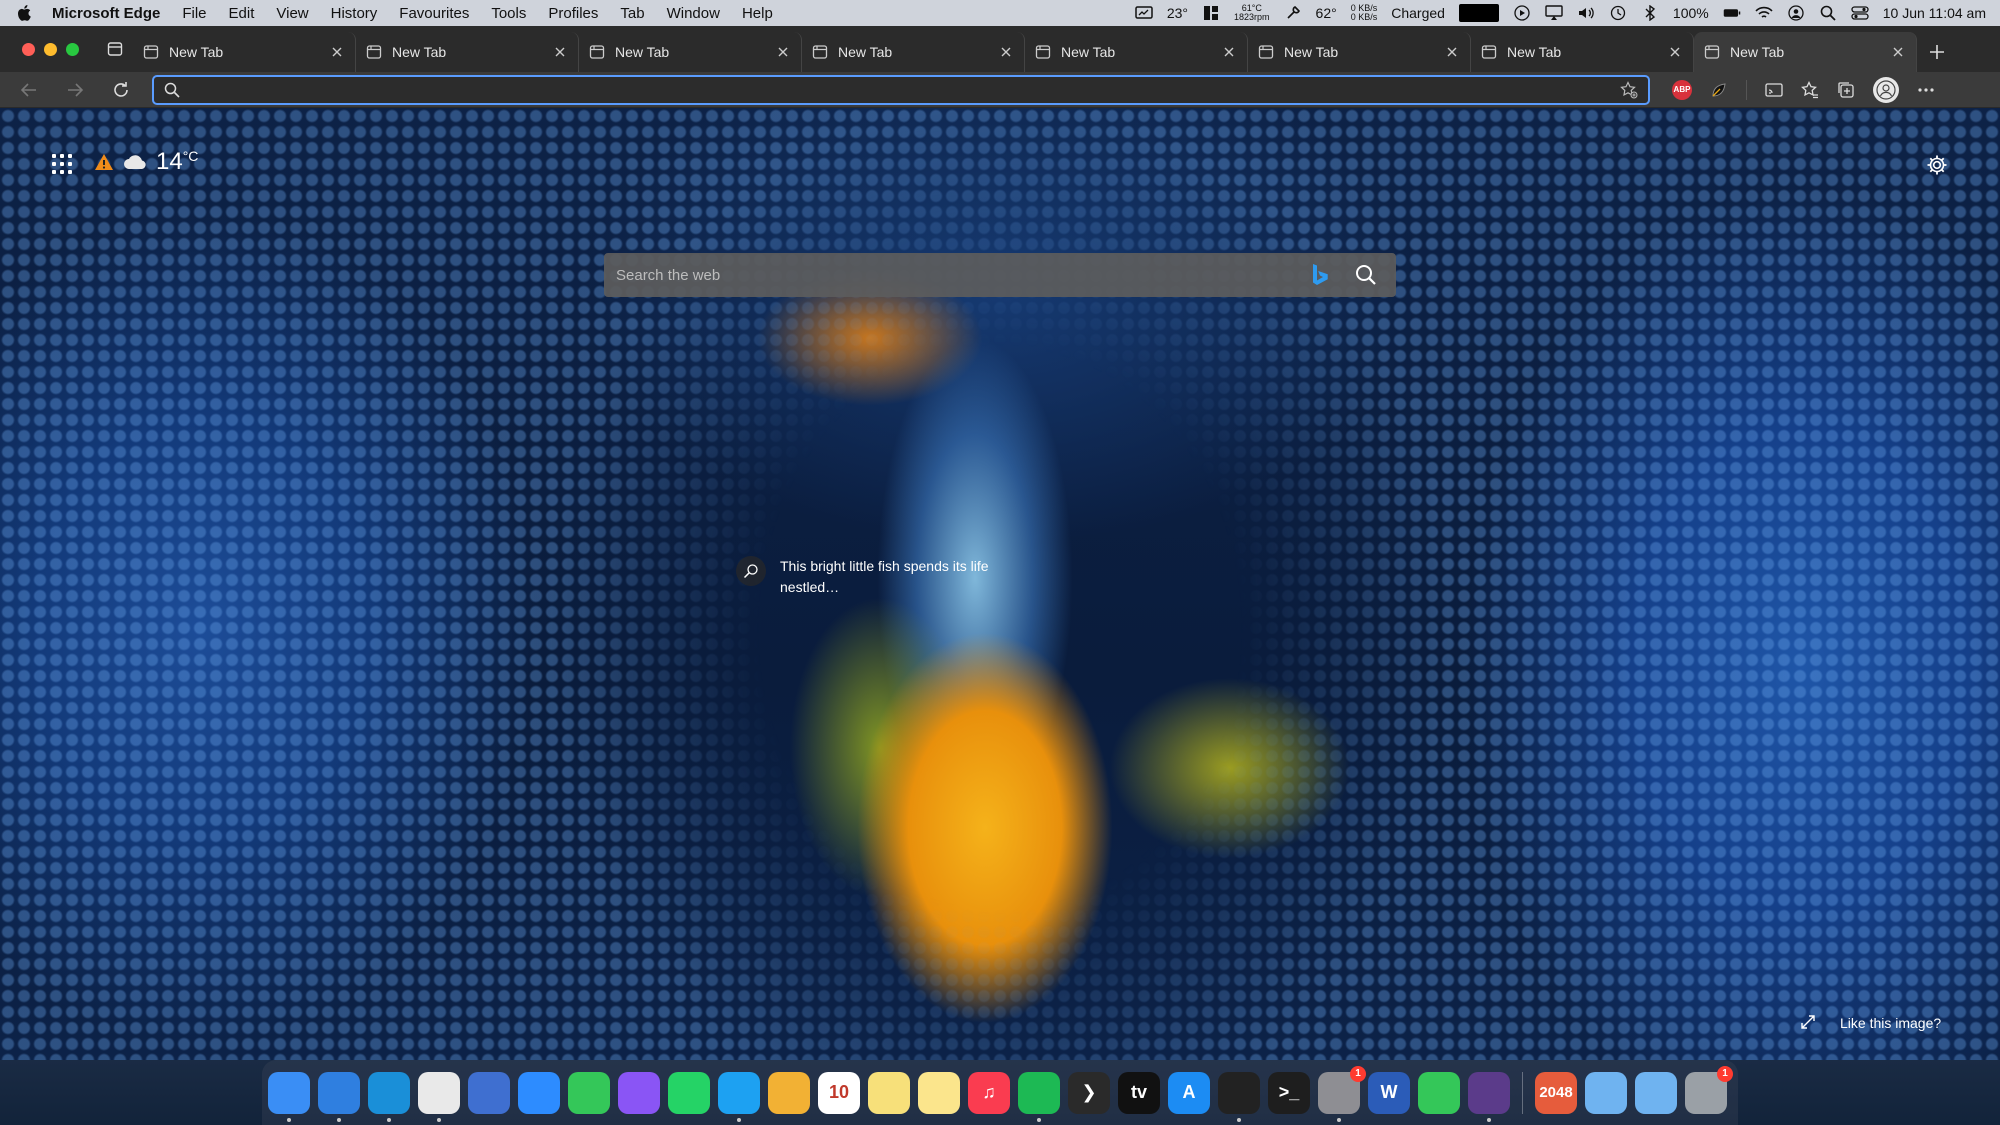 This screenshot has height=1125, width=2000. I want to click on dock-app-stickies, so click(889, 1092).